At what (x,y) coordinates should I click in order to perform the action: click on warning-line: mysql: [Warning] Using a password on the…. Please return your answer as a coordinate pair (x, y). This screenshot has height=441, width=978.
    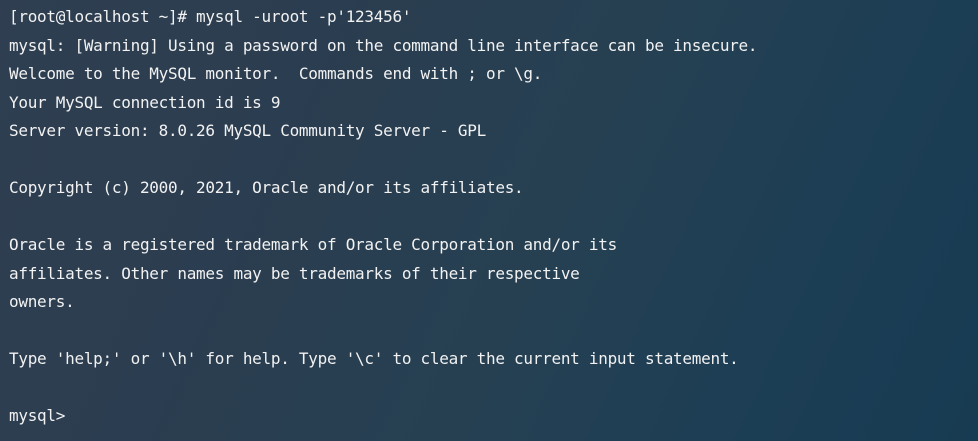
    Looking at the image, I should click on (383, 45).